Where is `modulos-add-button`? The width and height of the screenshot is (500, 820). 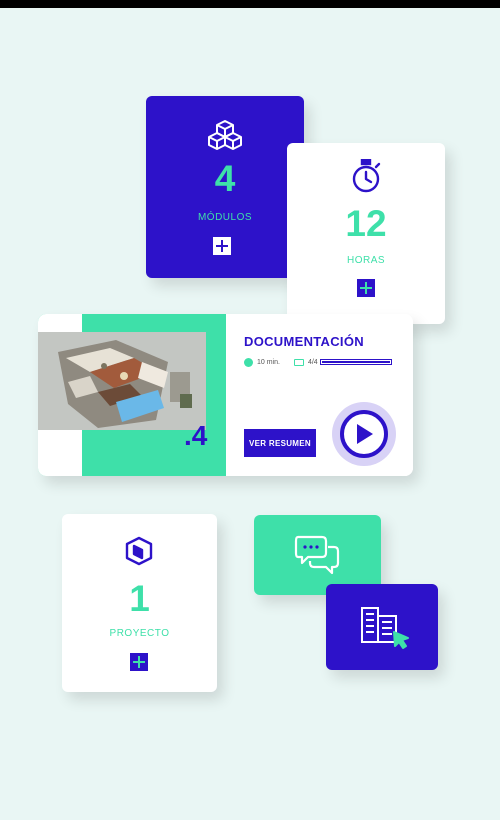 modulos-add-button is located at coordinates (222, 246).